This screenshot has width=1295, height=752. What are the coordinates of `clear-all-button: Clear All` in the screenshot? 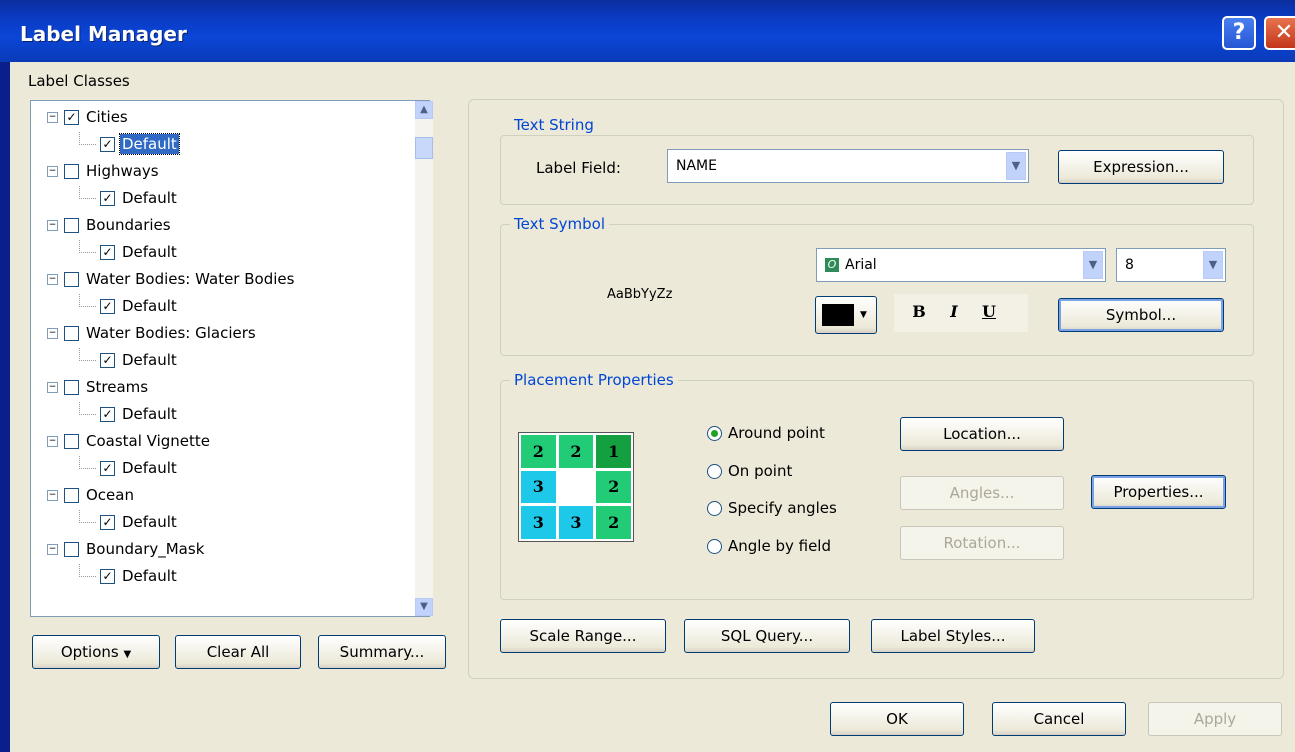 It's located at (238, 652).